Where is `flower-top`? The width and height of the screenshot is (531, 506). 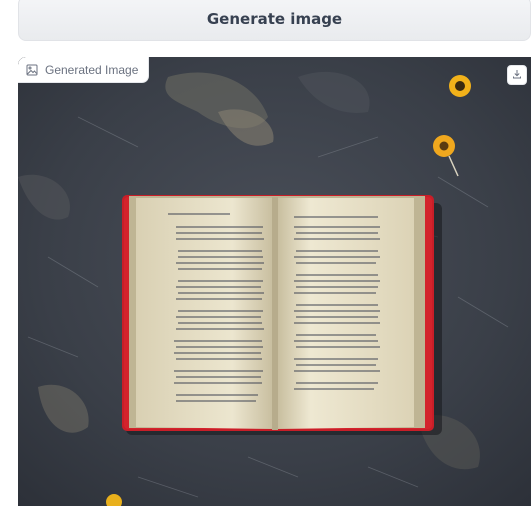
flower-top is located at coordinates (460, 86).